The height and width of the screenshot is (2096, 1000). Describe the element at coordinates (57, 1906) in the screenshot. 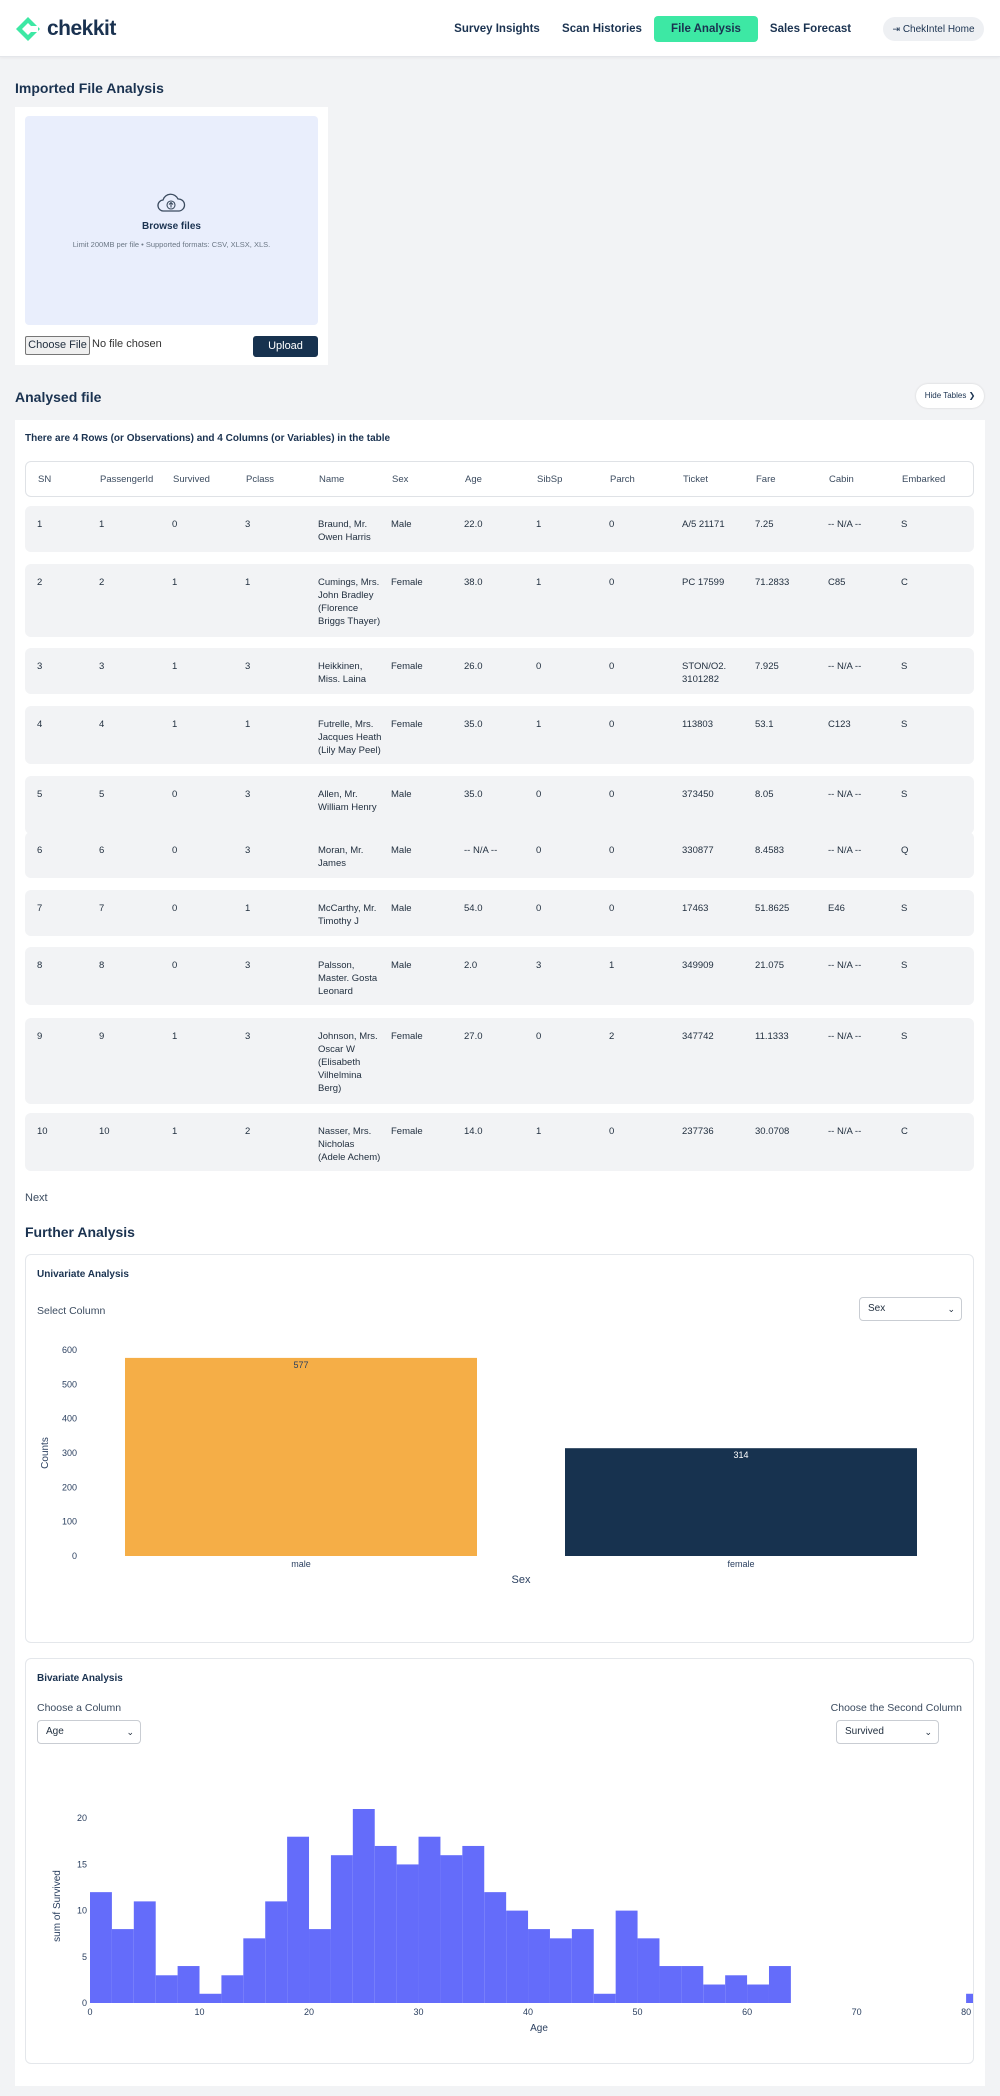

I see `y-axis-title: sum of Survived` at that location.